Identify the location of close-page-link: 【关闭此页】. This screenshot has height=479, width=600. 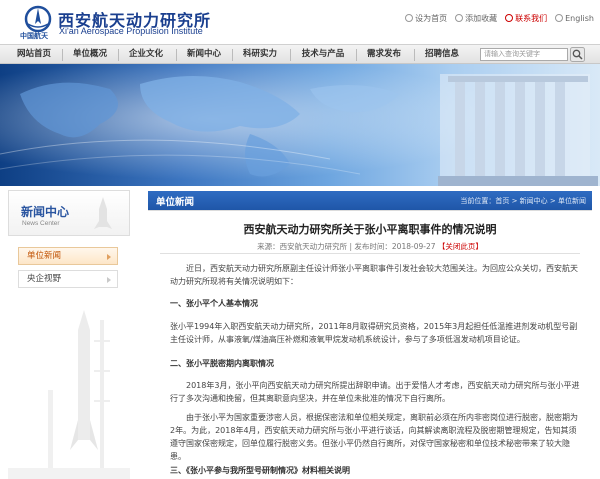
(460, 246).